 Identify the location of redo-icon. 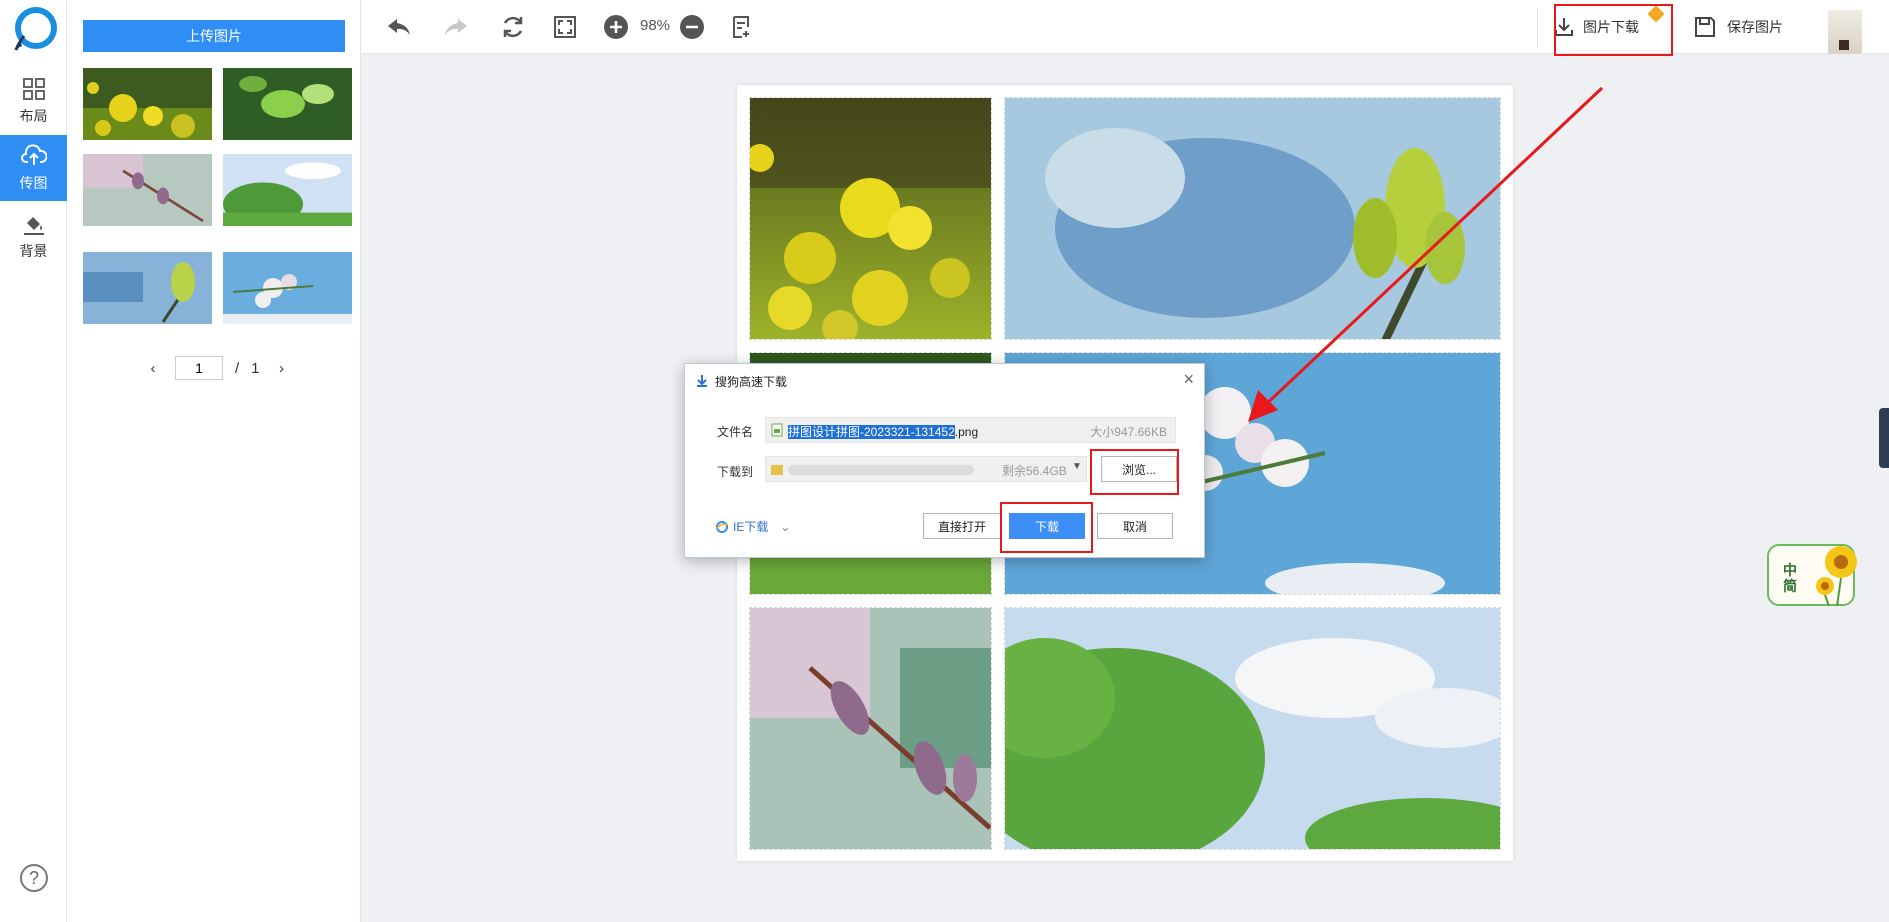
(456, 27).